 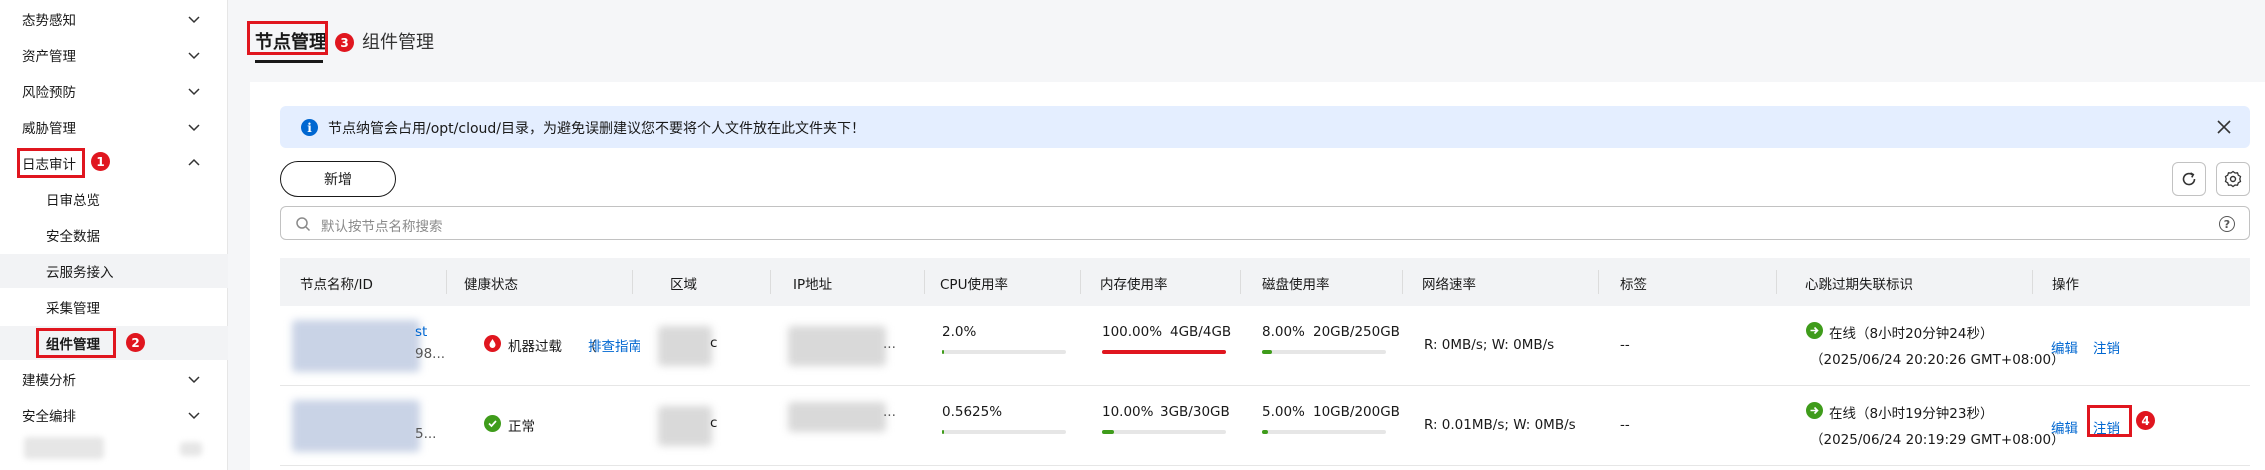 What do you see at coordinates (73, 201) in the screenshot?
I see `sidebar-item-label: 日审总览` at bounding box center [73, 201].